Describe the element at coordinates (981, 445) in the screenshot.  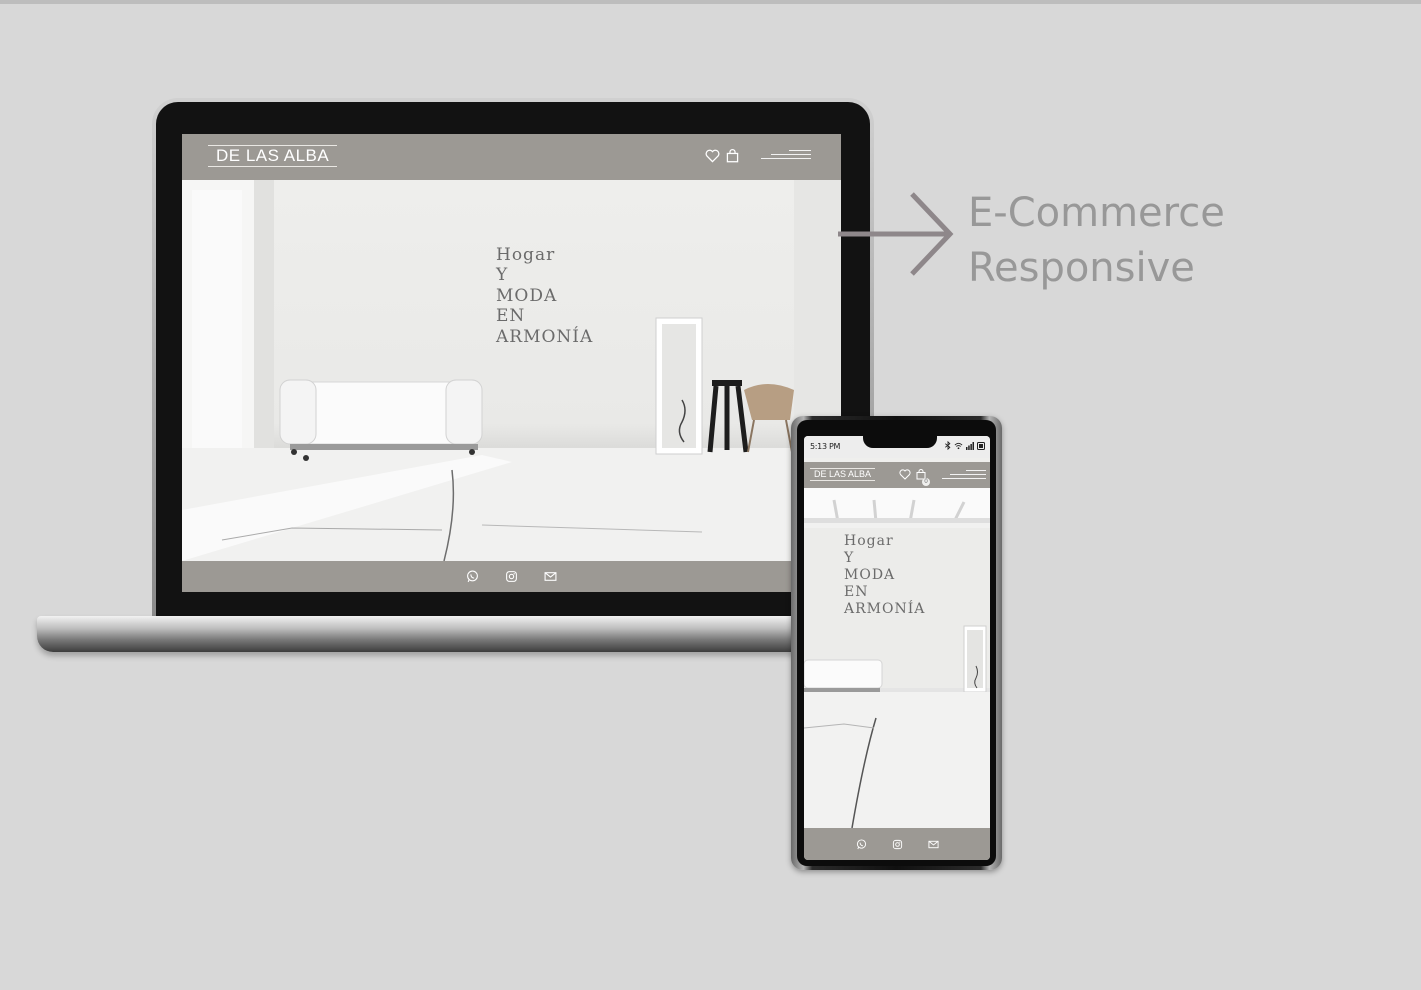
I see `battery-icon` at that location.